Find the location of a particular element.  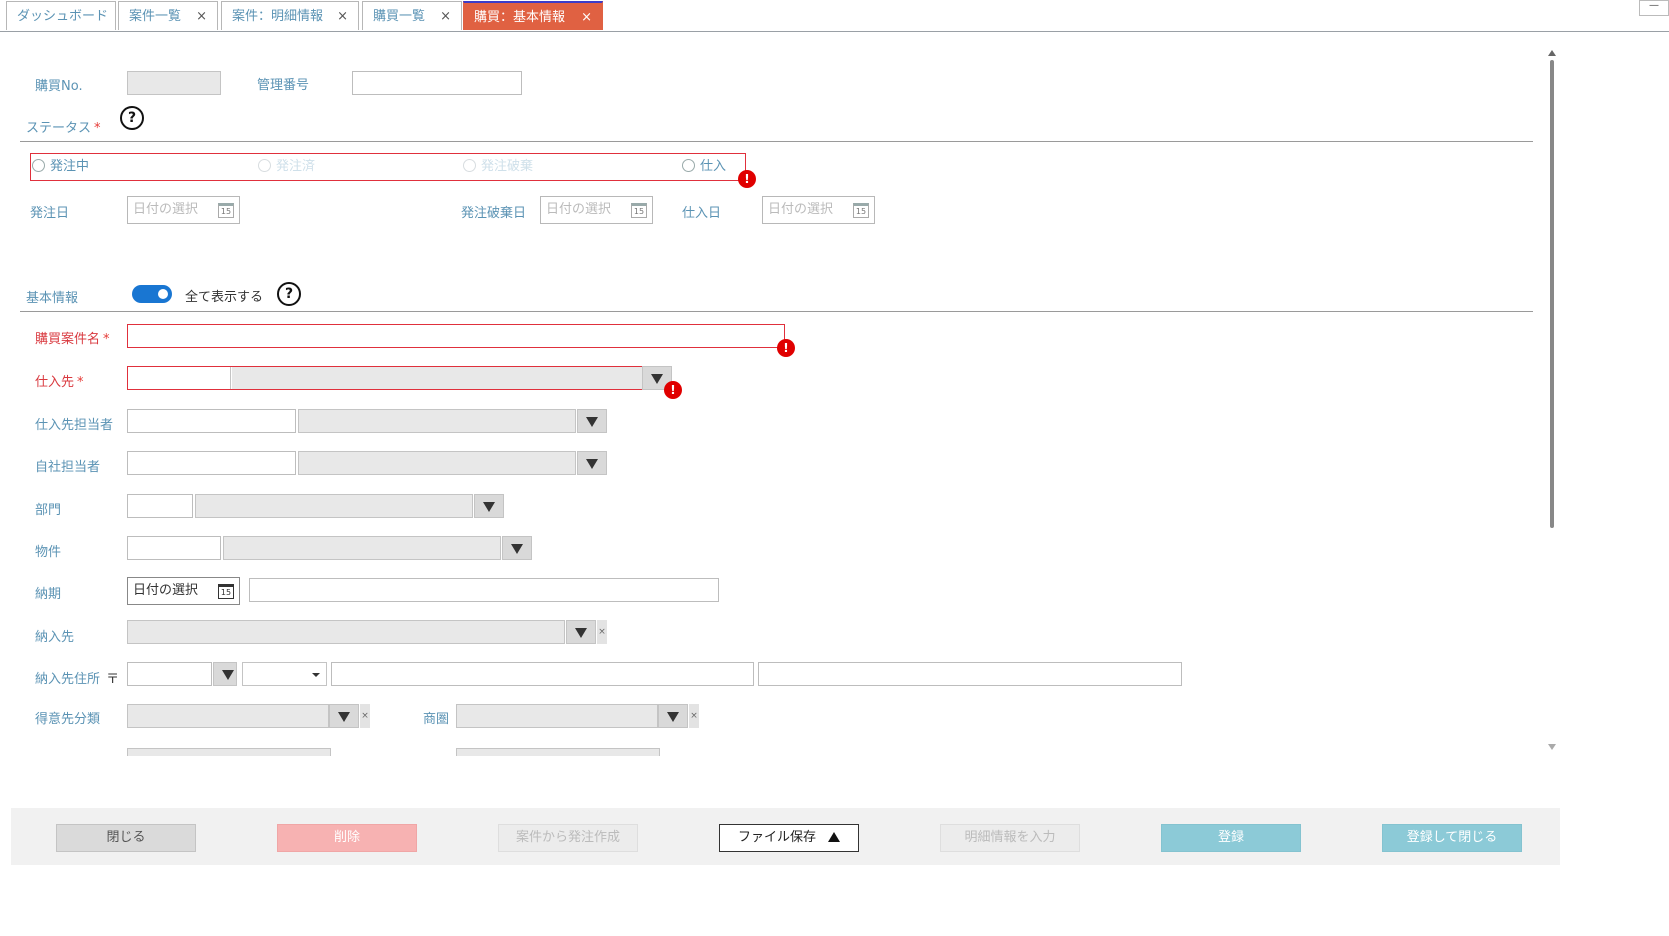

supplier-code-input is located at coordinates (179, 378).